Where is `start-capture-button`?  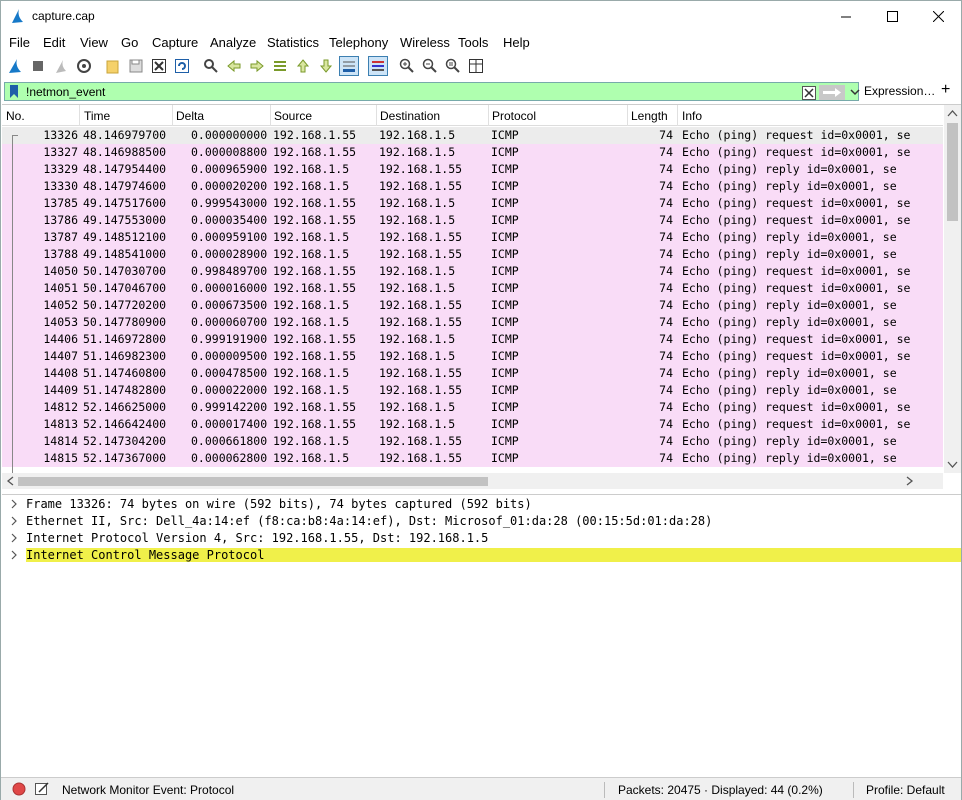 start-capture-button is located at coordinates (15, 66).